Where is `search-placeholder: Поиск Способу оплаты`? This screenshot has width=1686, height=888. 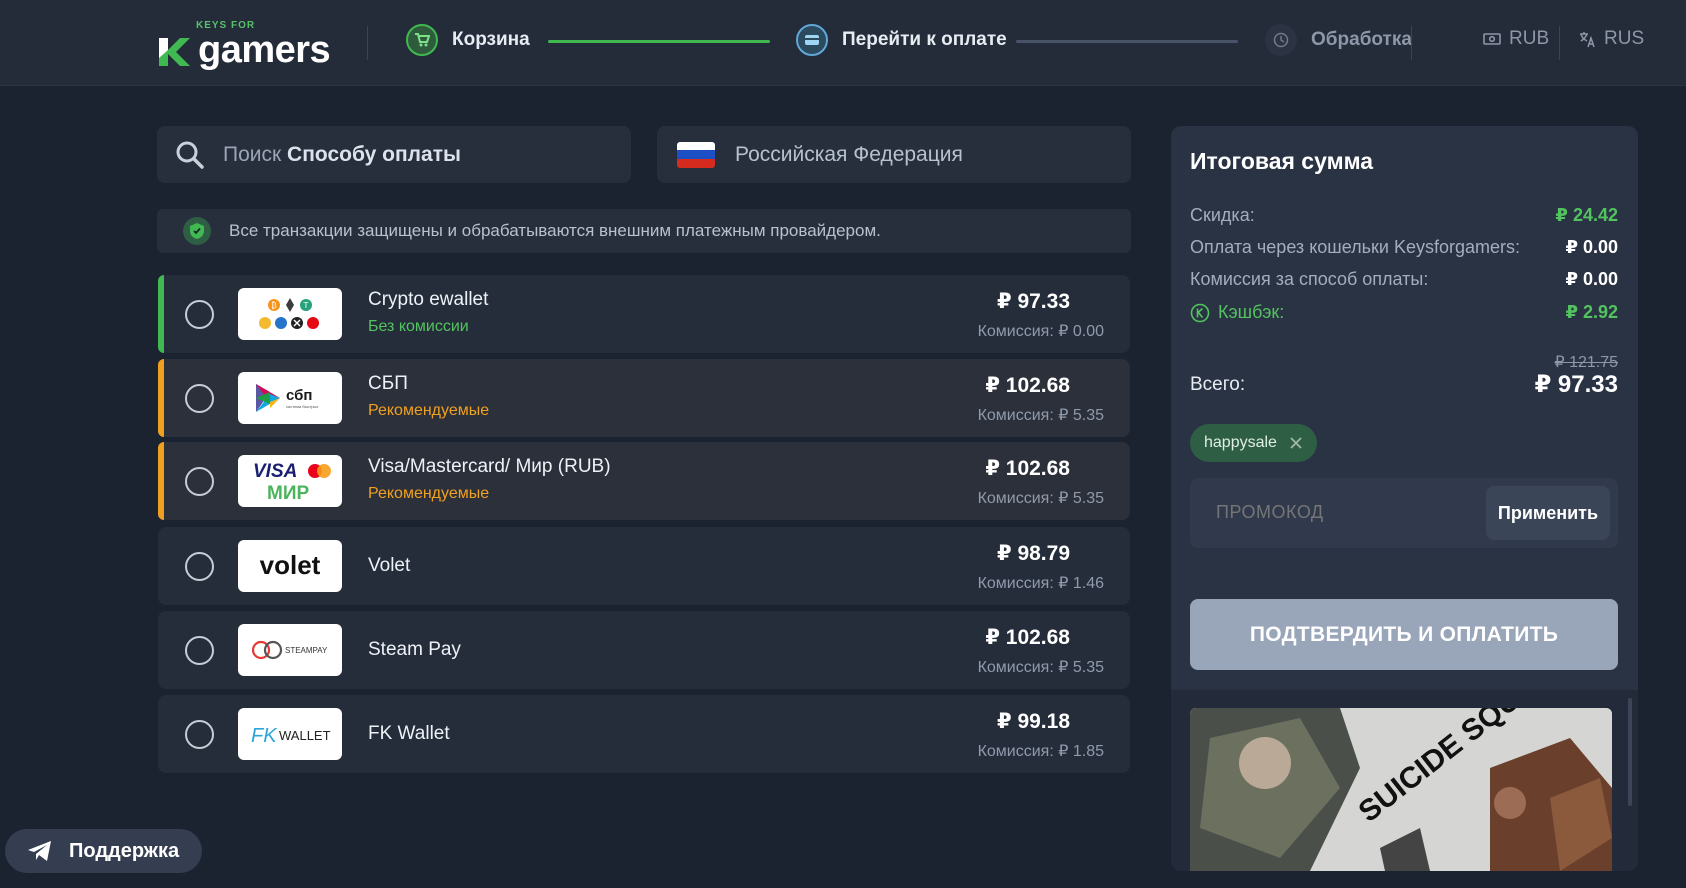 search-placeholder: Поиск Способу оплаты is located at coordinates (342, 154).